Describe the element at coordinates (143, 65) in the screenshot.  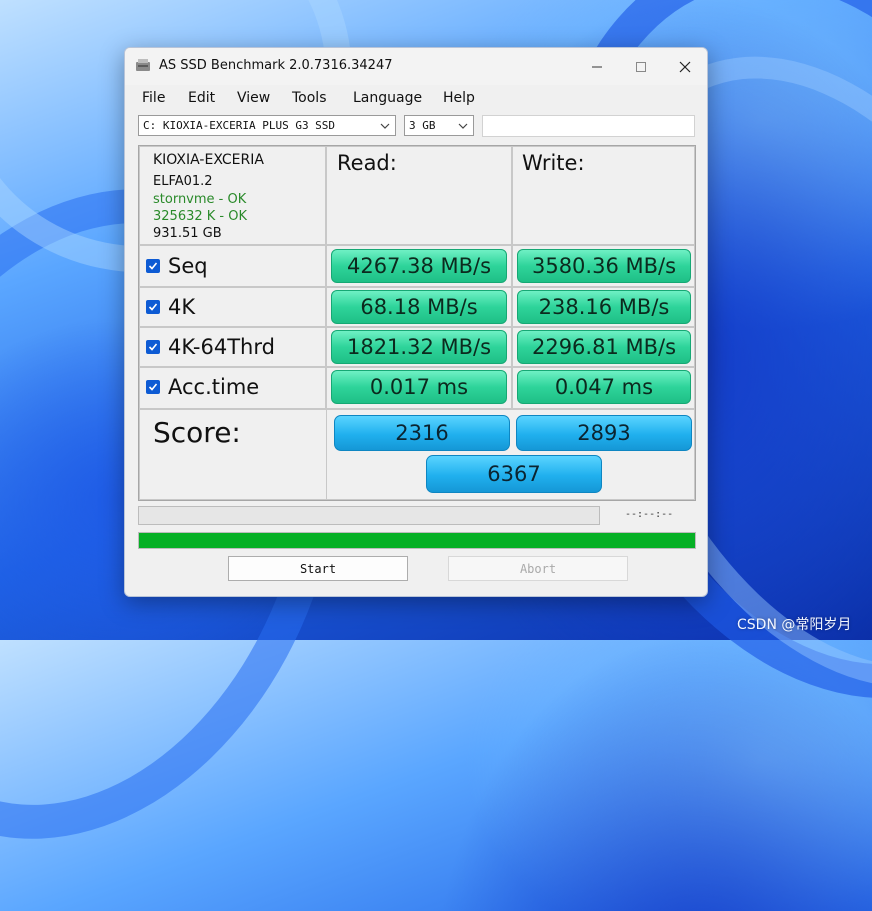
I see `app-icon` at that location.